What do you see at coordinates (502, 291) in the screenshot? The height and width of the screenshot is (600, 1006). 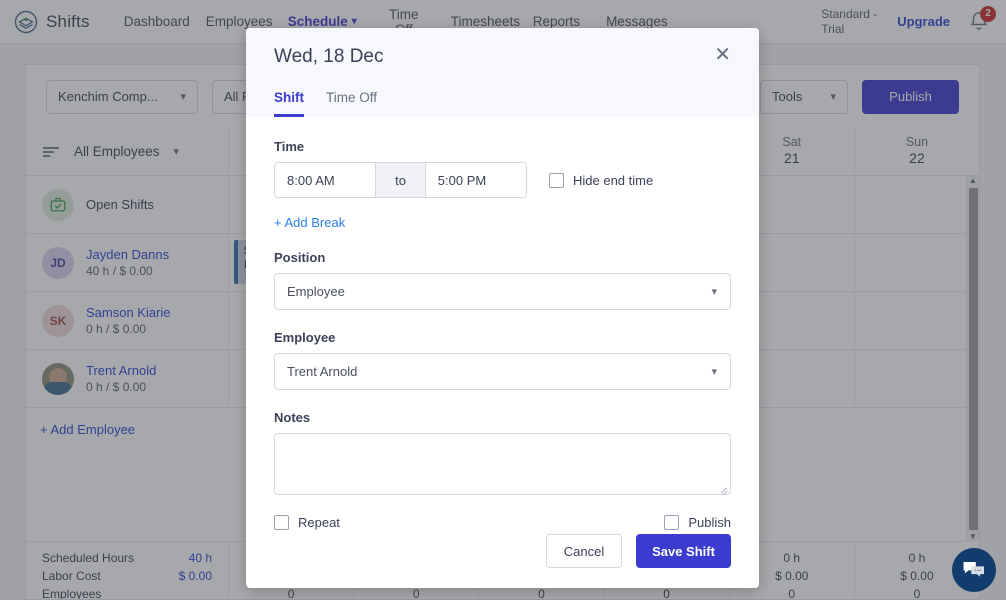 I see `position-select: Employee ▾` at bounding box center [502, 291].